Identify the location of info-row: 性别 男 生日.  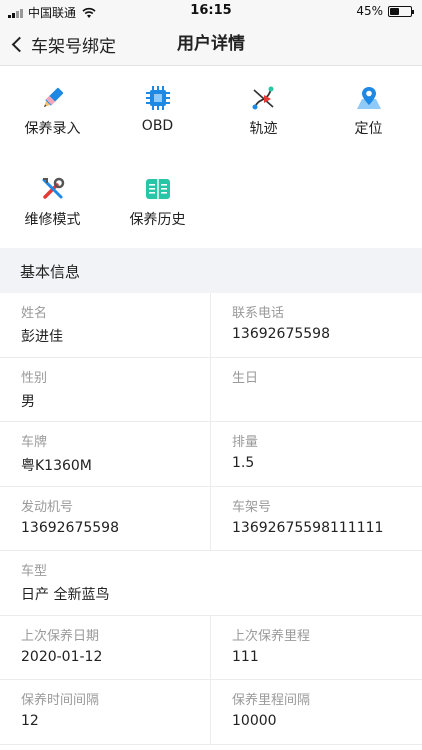
(211, 389).